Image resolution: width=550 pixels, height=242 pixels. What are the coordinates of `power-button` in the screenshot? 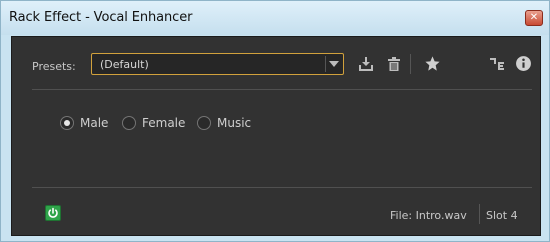 It's located at (53, 213).